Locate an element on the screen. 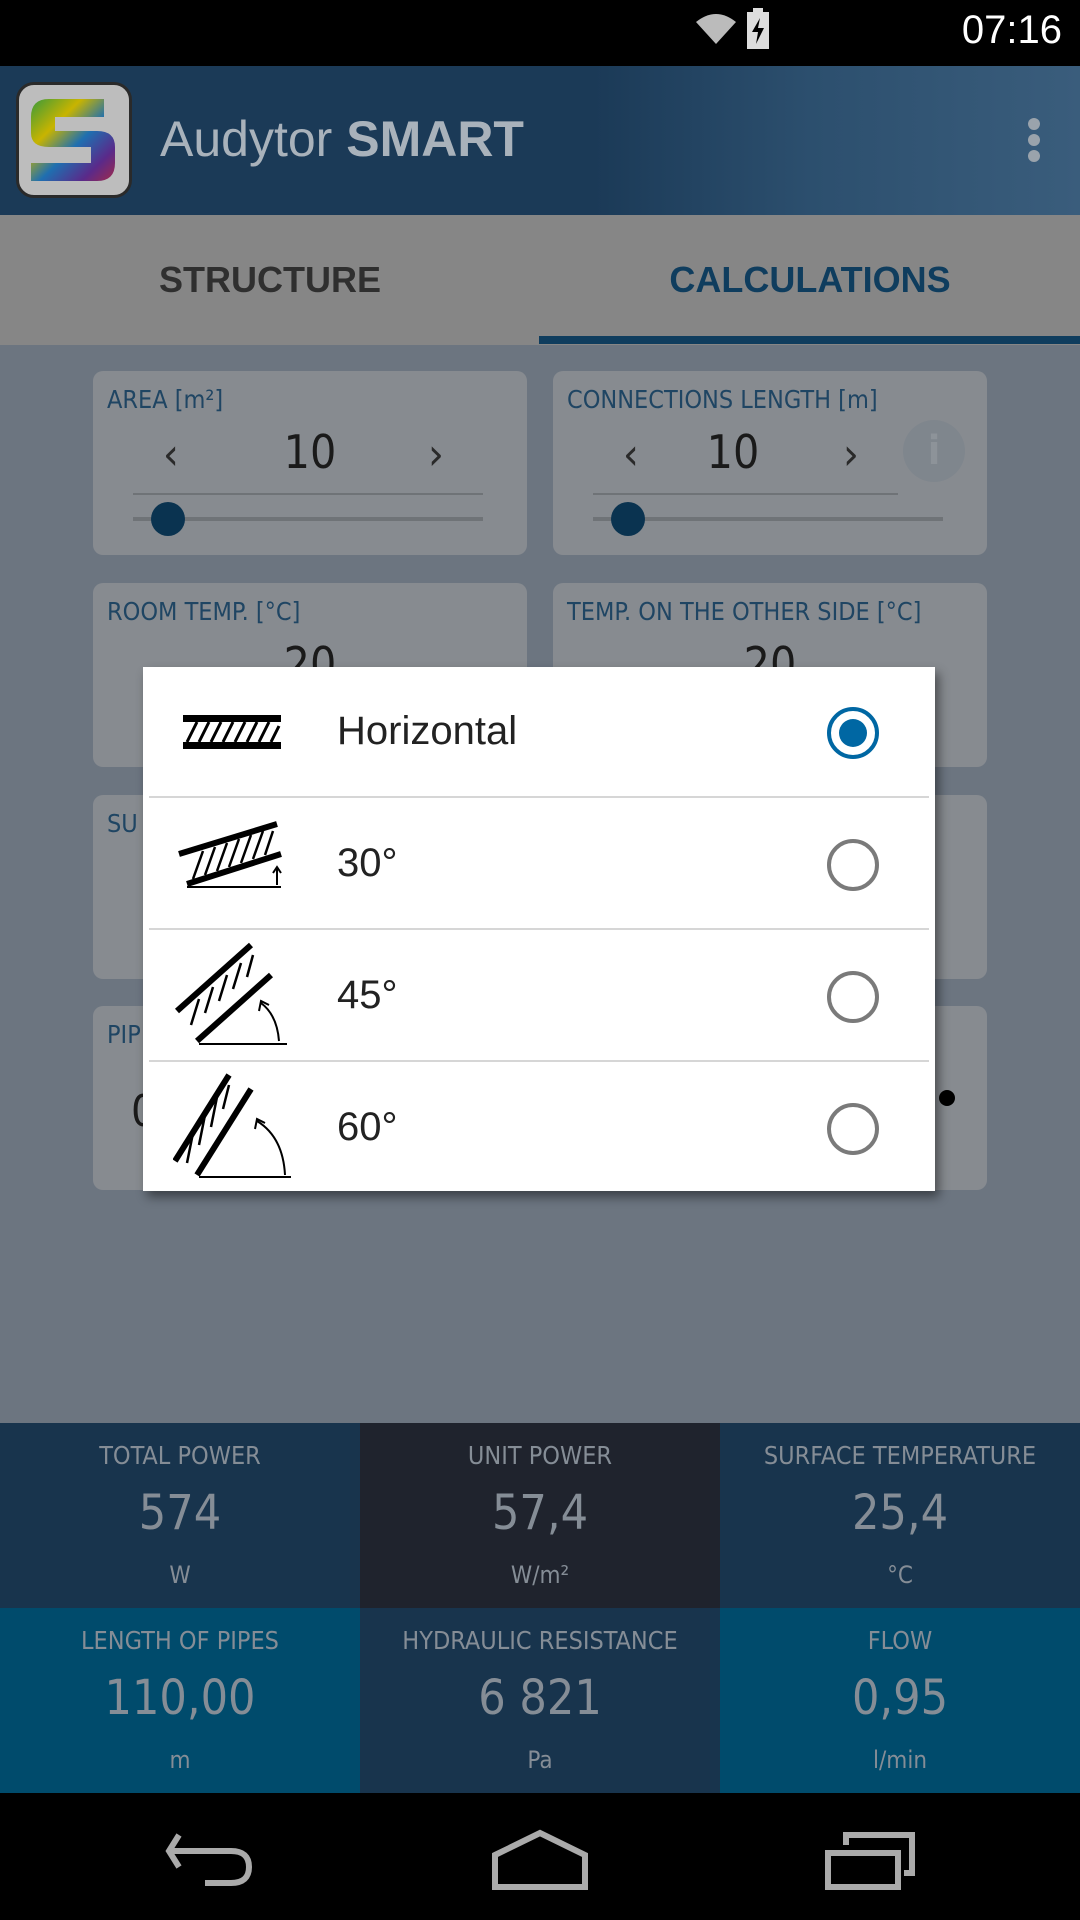 The width and height of the screenshot is (1080, 1920). card-label: SU is located at coordinates (122, 823).